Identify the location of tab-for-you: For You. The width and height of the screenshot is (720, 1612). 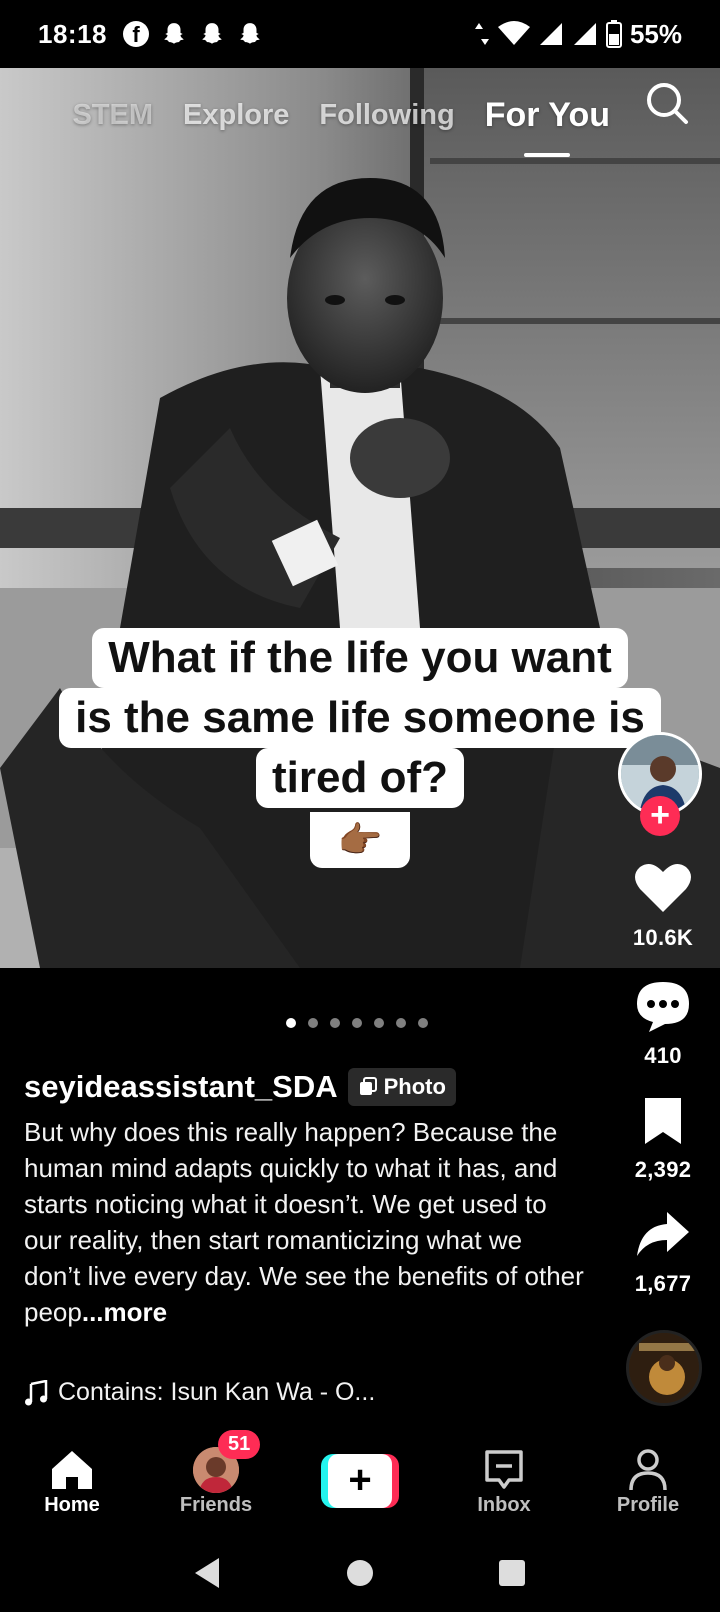
(547, 115).